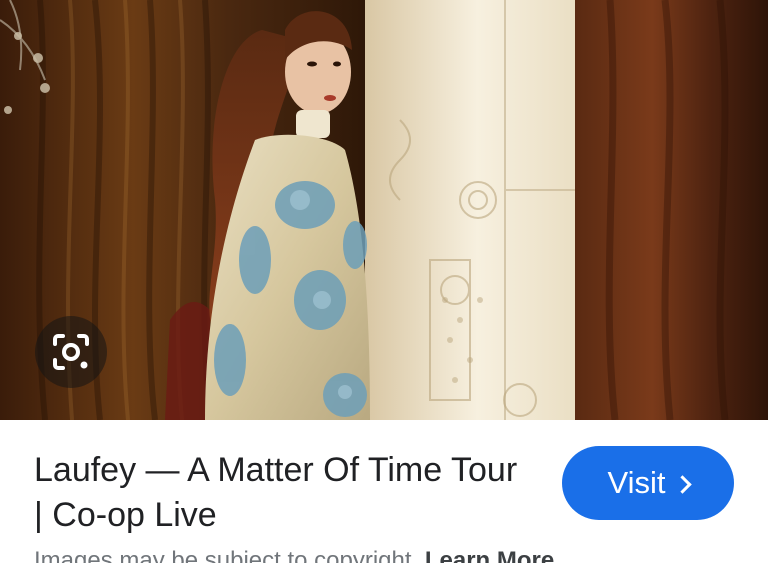  What do you see at coordinates (226, 555) in the screenshot?
I see `copyright-text: Images may be subject to copyright.` at bounding box center [226, 555].